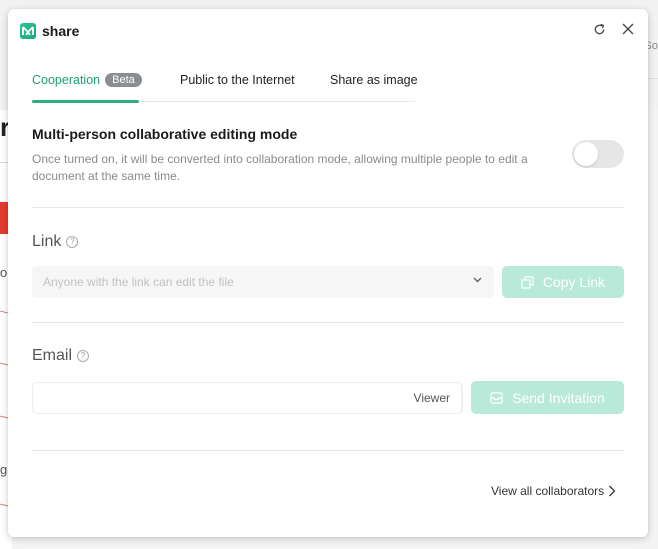 This screenshot has width=658, height=549. I want to click on chevron-right-icon, so click(612, 491).